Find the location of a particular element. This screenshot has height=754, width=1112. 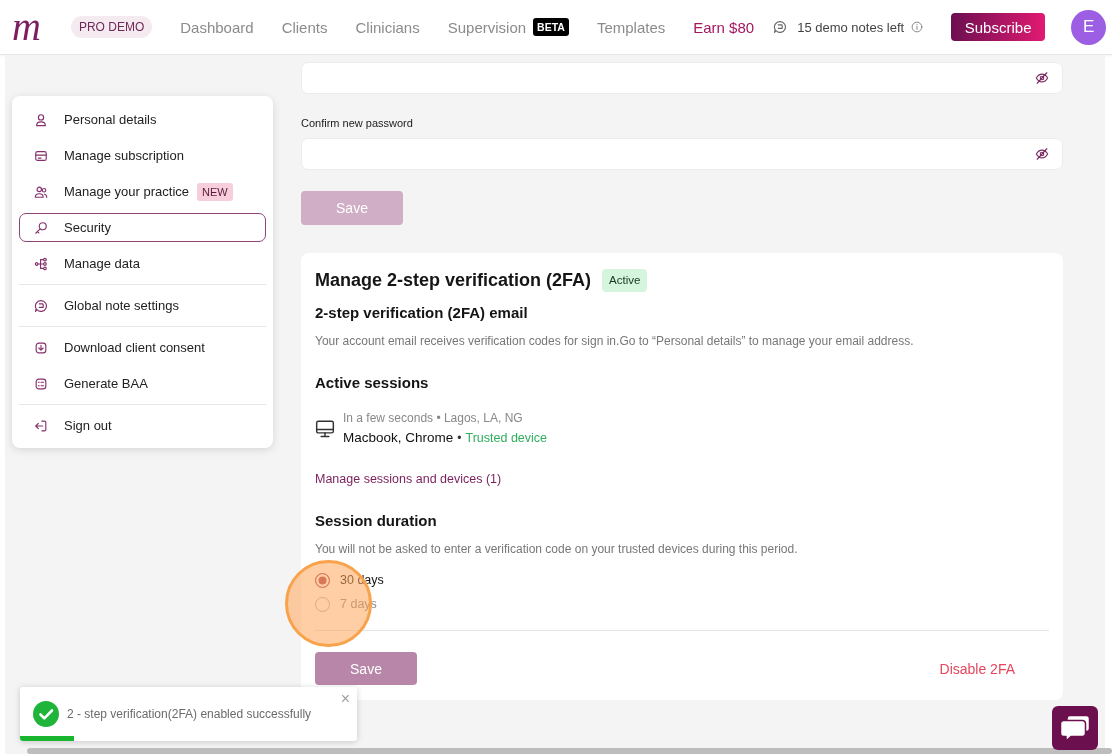

field-label: Confirm new password is located at coordinates (357, 123).